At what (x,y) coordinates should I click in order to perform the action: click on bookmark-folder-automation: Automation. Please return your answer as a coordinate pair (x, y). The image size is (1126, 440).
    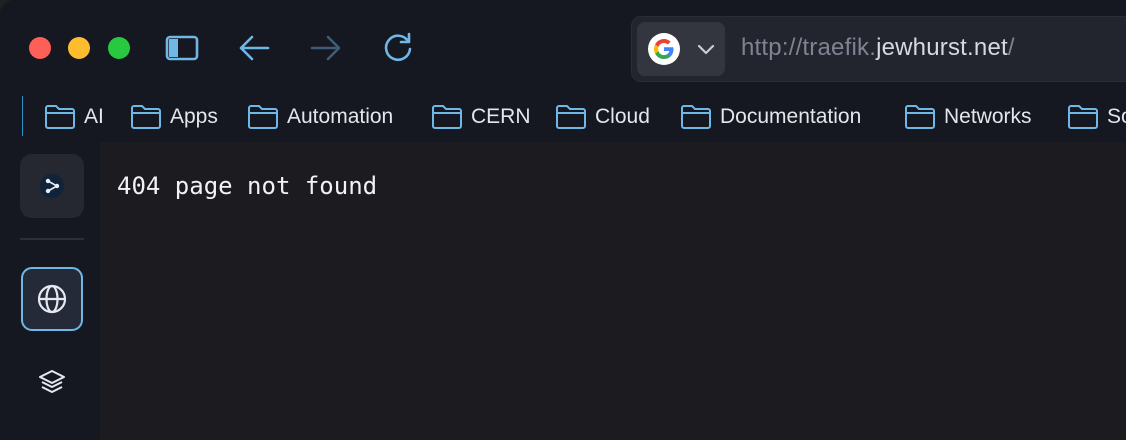
    Looking at the image, I should click on (320, 117).